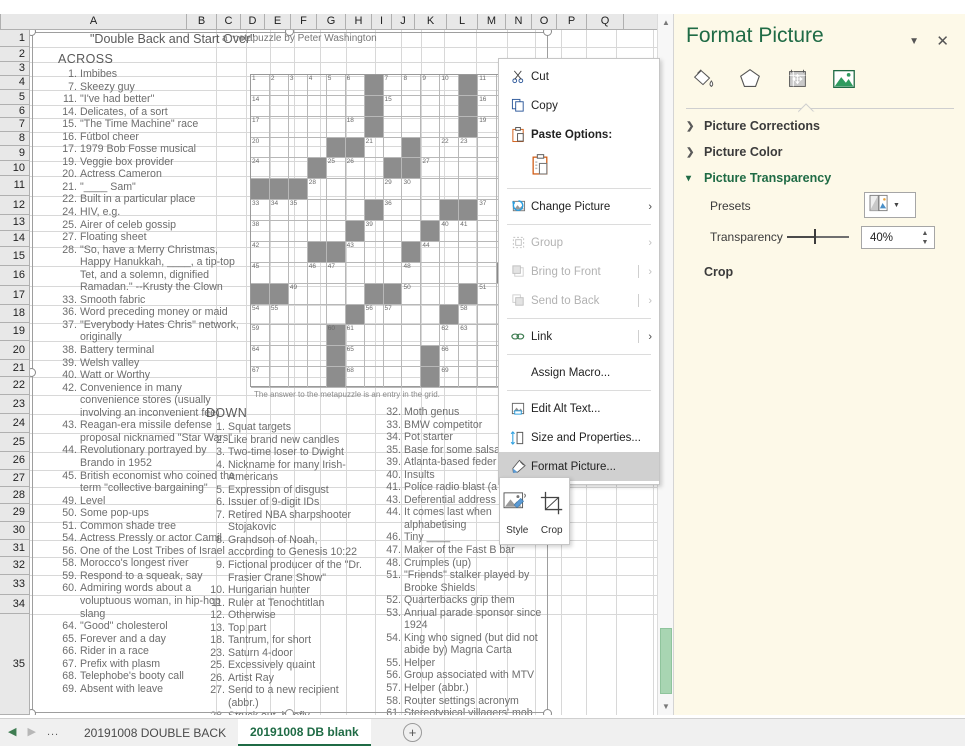  Describe the element at coordinates (359, 21) in the screenshot. I see `column-header-h: H` at that location.